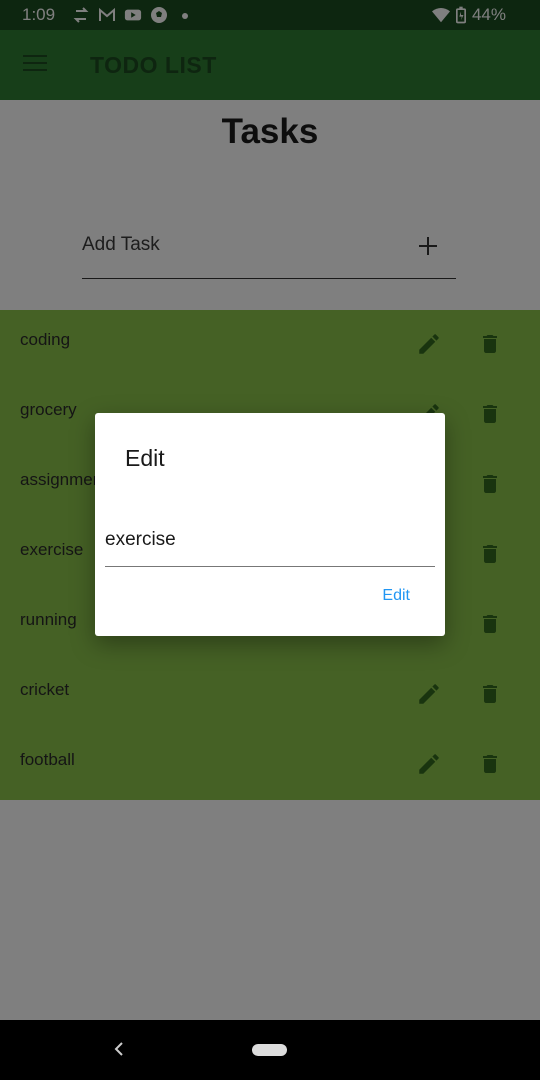  What do you see at coordinates (265, 540) in the screenshot?
I see `edit-input` at bounding box center [265, 540].